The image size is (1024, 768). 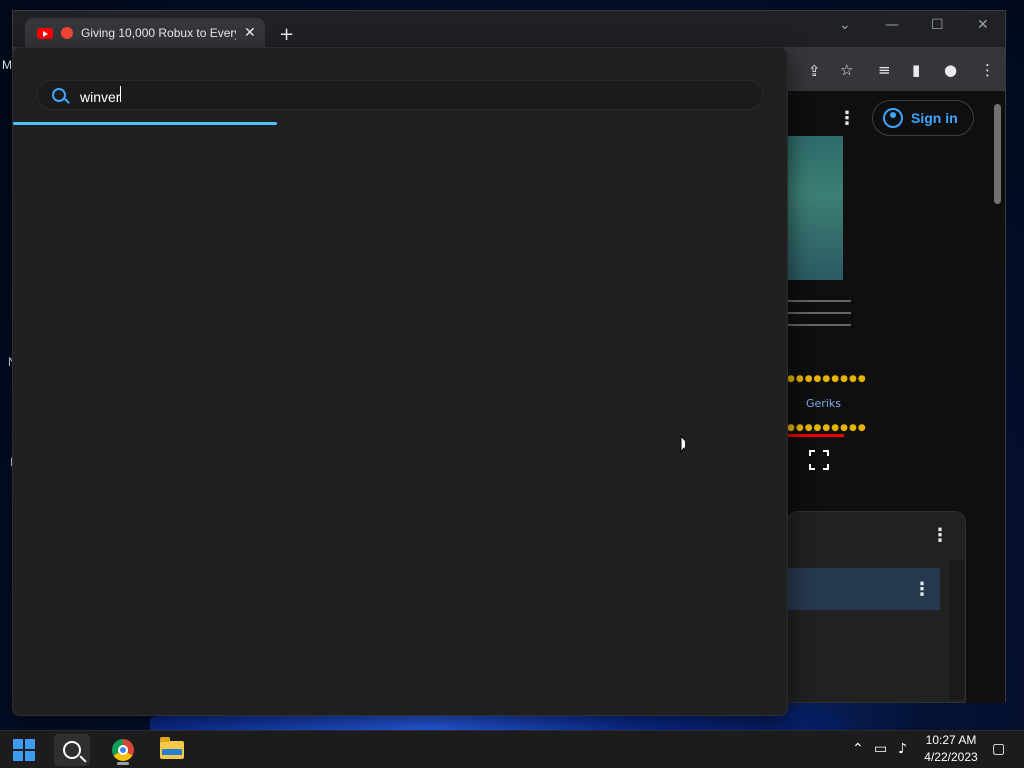 What do you see at coordinates (121, 93) in the screenshot?
I see `text-caret` at bounding box center [121, 93].